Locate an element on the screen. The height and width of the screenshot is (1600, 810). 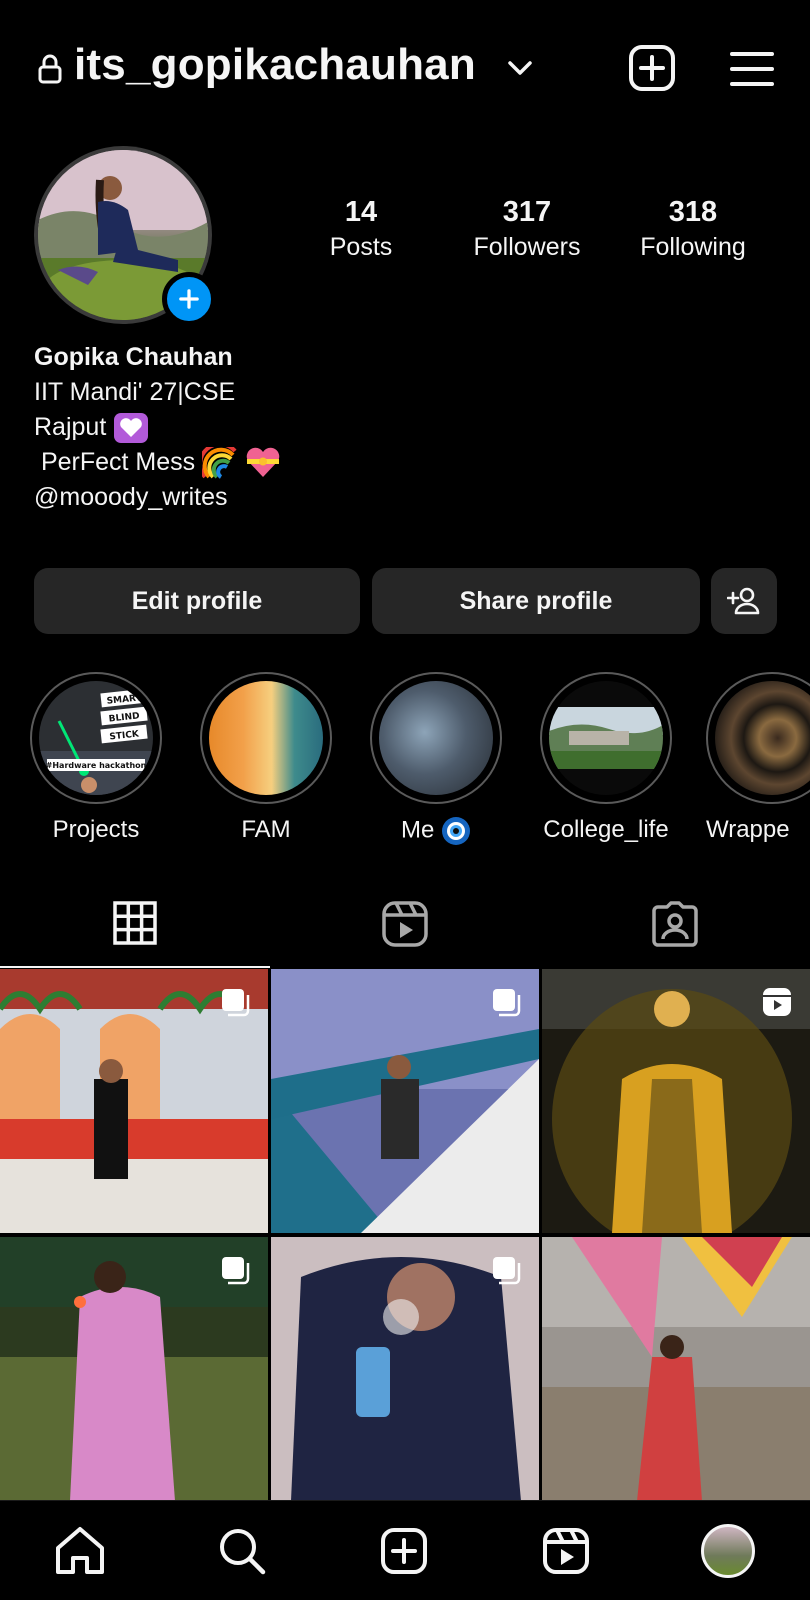
evil-eye-emoji-icon is located at coordinates (456, 831).